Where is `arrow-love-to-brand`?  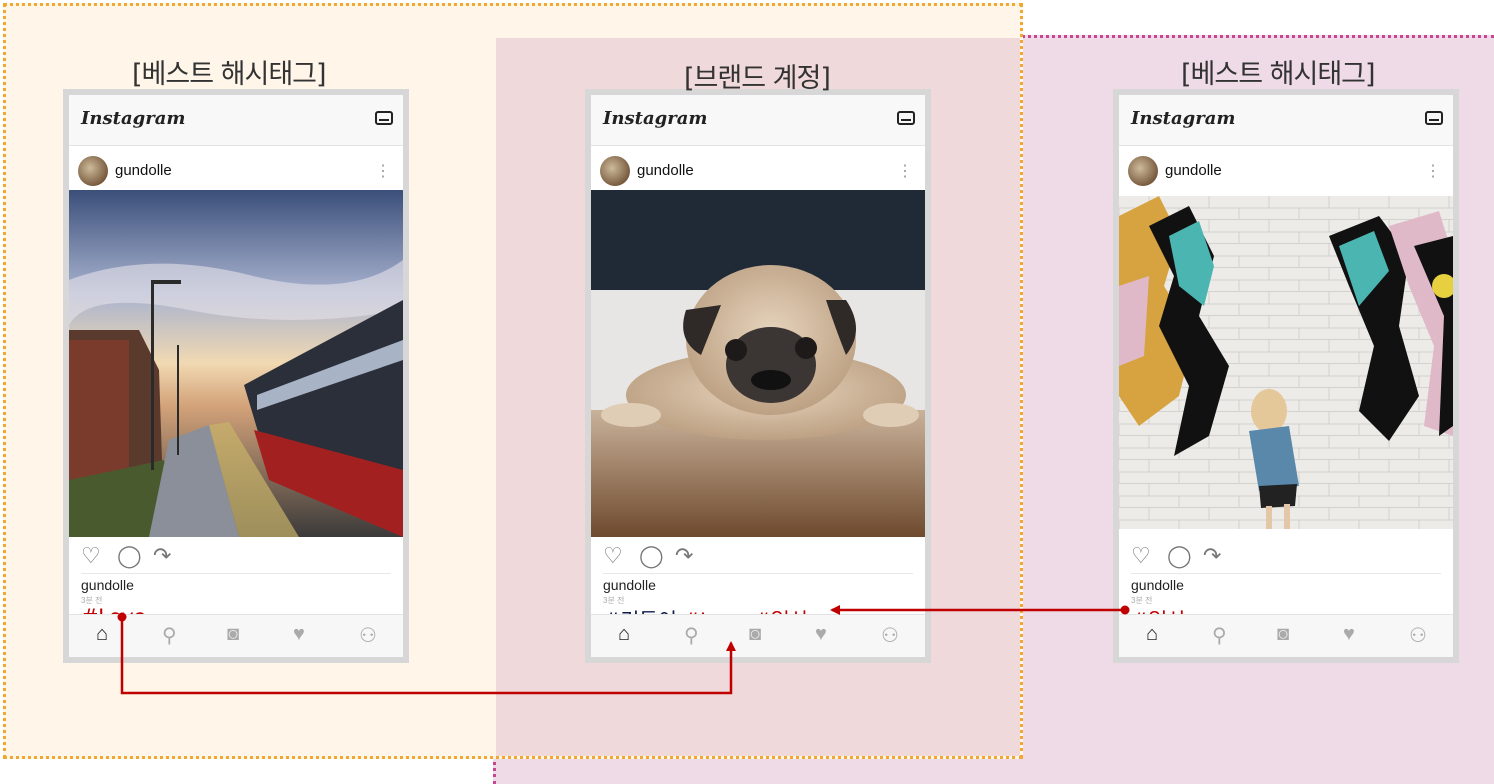
arrow-love-to-brand is located at coordinates (428, 656).